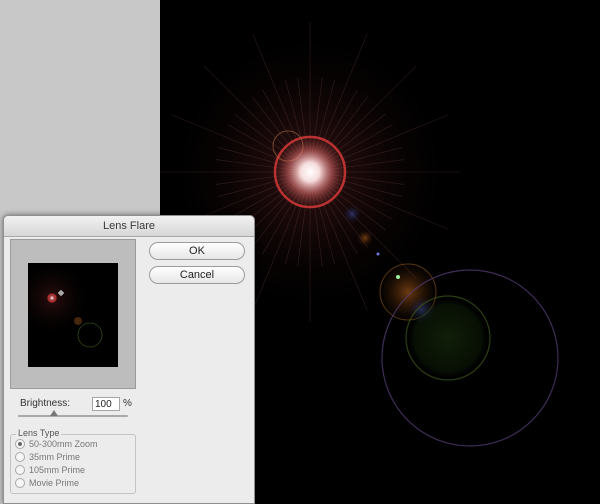 This screenshot has height=504, width=600. Describe the element at coordinates (57, 470) in the screenshot. I see `lens-option-label: 105mm Prime` at that location.